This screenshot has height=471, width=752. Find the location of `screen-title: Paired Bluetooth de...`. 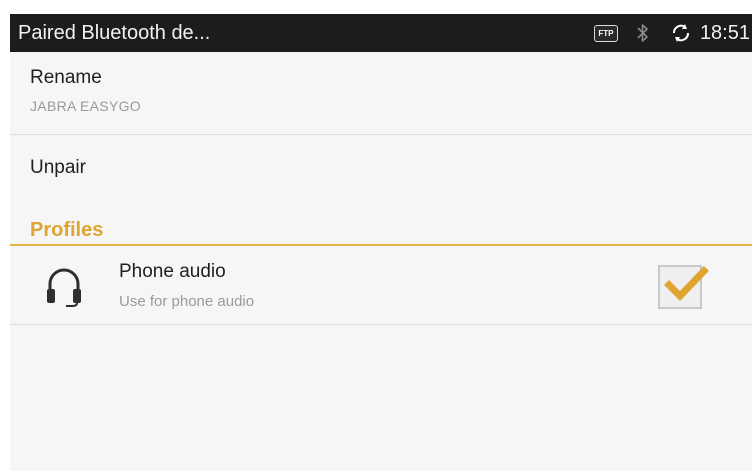

screen-title: Paired Bluetooth de... is located at coordinates (114, 33).